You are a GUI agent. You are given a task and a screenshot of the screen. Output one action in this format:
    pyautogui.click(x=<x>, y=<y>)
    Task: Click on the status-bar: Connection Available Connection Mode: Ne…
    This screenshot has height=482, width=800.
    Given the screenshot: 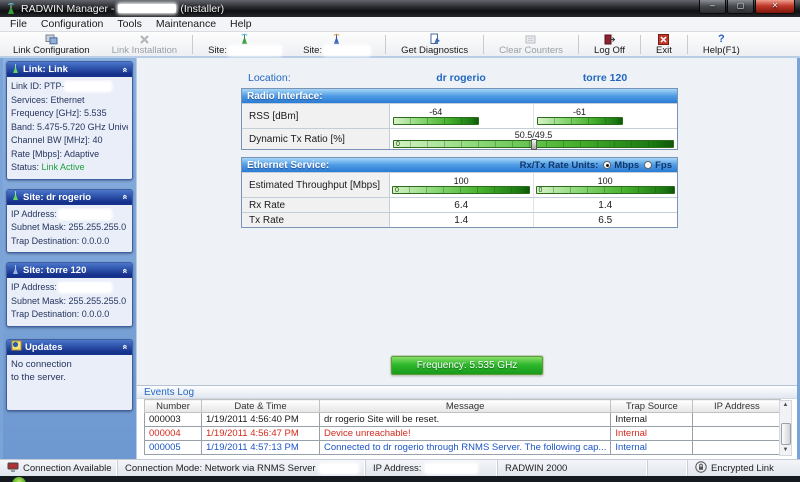 What is the action you would take?
    pyautogui.click(x=400, y=467)
    